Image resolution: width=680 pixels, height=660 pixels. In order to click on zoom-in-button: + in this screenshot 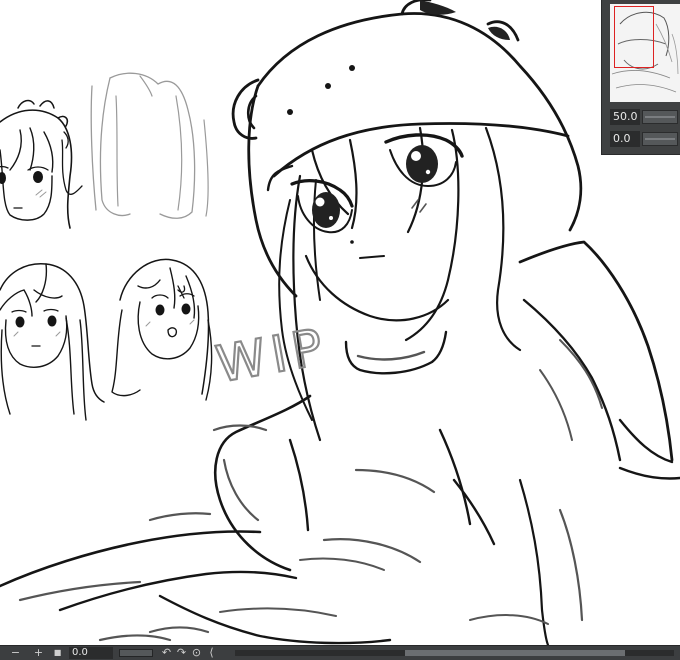, I will do `click(38, 653)`.